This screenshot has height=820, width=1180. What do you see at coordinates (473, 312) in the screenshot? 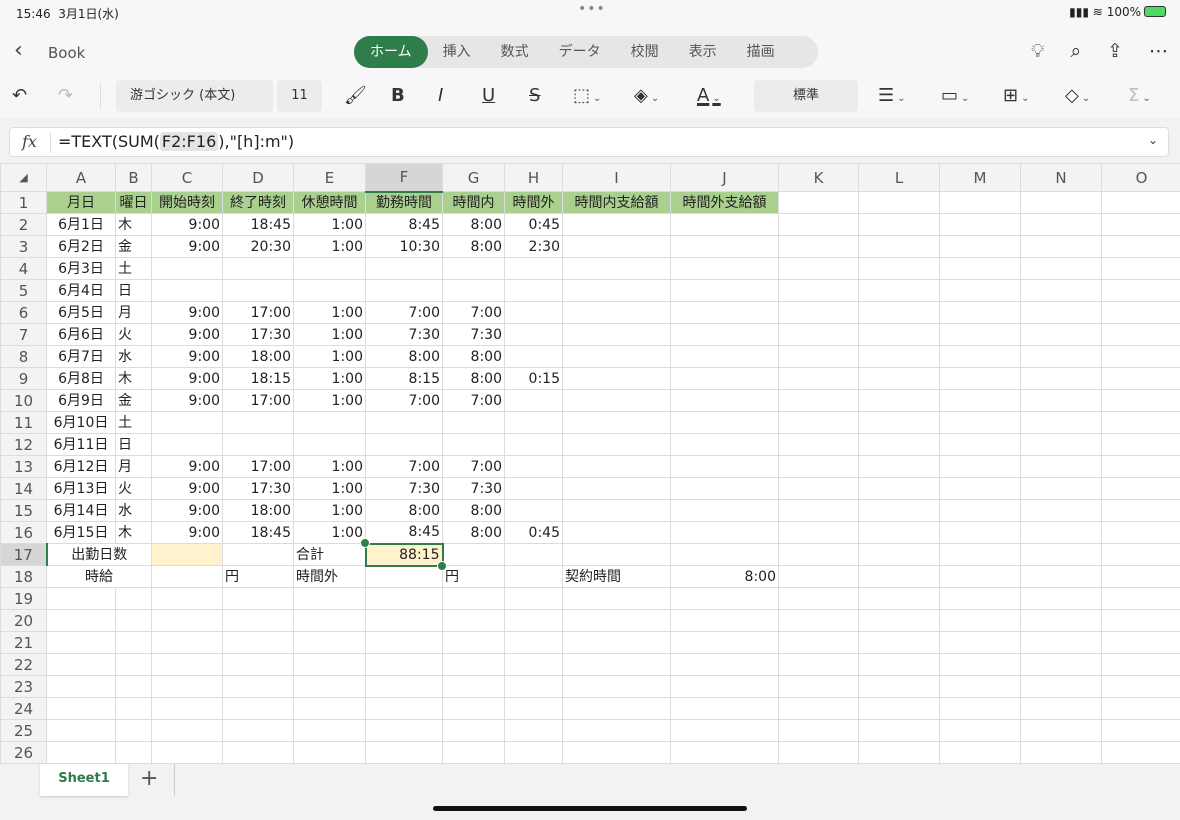
I see `cell-G6: 7:00` at bounding box center [473, 312].